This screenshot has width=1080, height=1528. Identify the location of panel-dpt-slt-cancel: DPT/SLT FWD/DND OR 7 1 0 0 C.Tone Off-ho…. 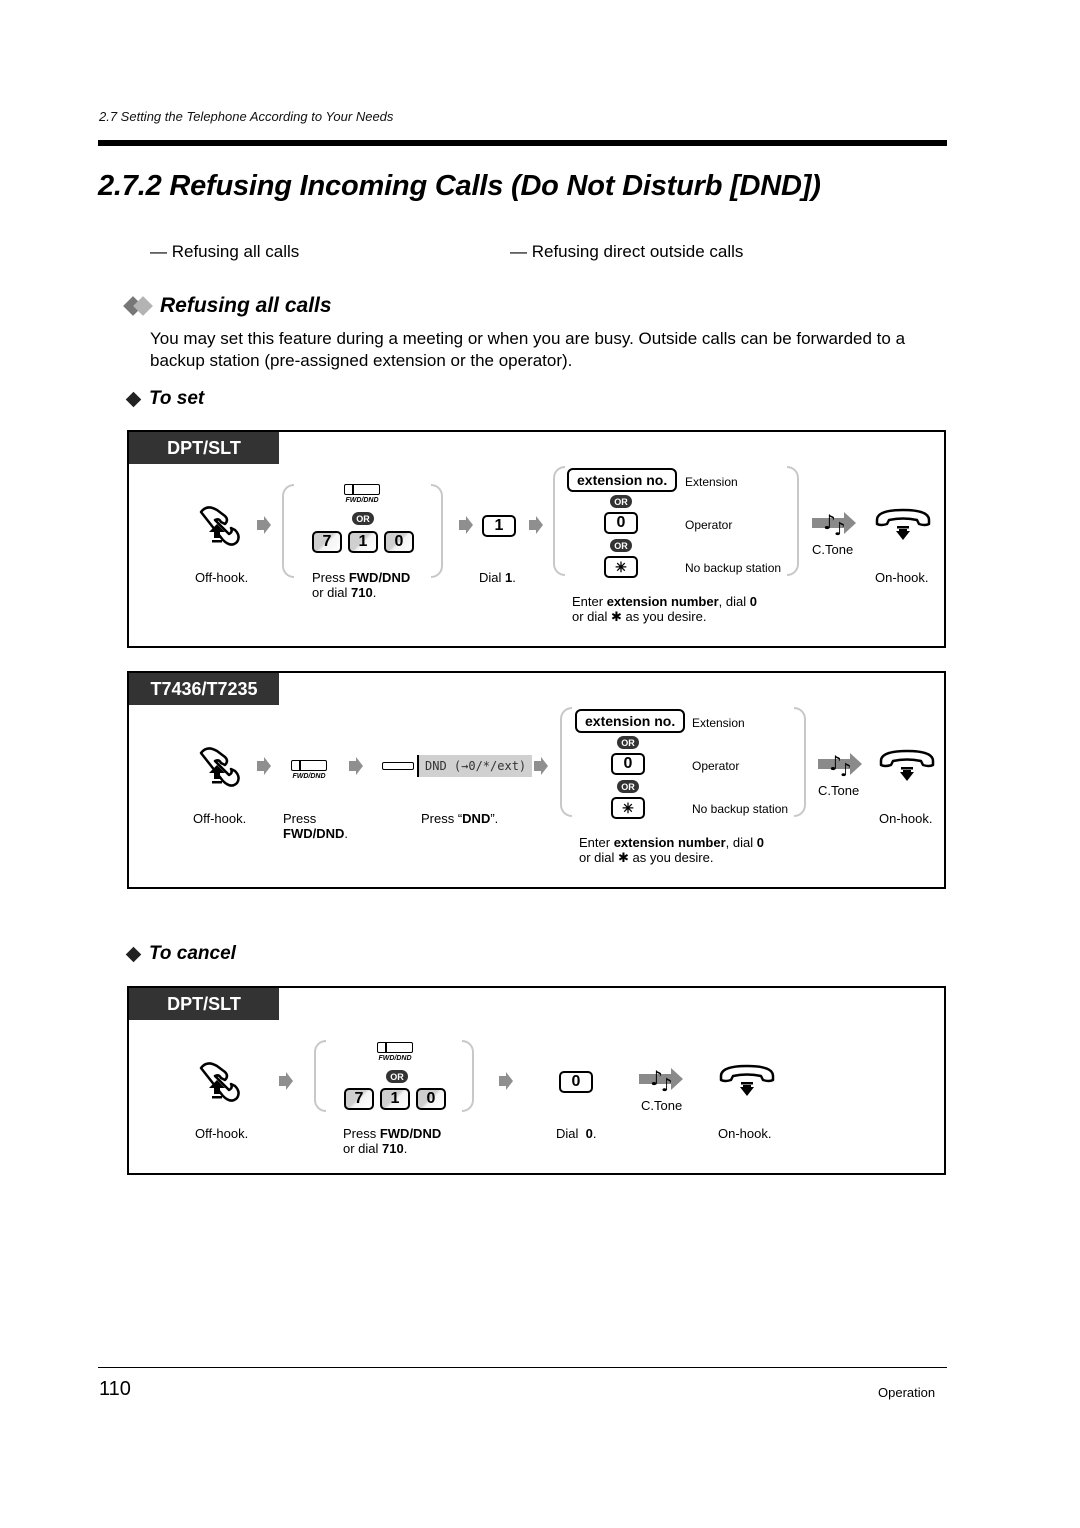
(536, 1080).